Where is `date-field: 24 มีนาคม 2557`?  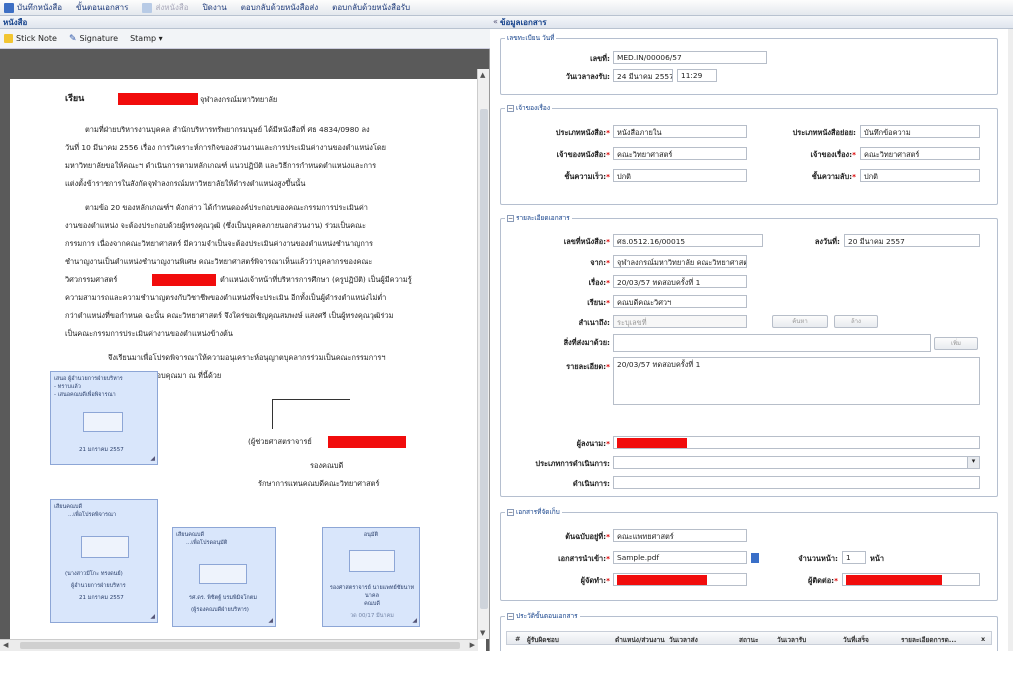
date-field: 24 มีนาคม 2557 is located at coordinates (643, 75).